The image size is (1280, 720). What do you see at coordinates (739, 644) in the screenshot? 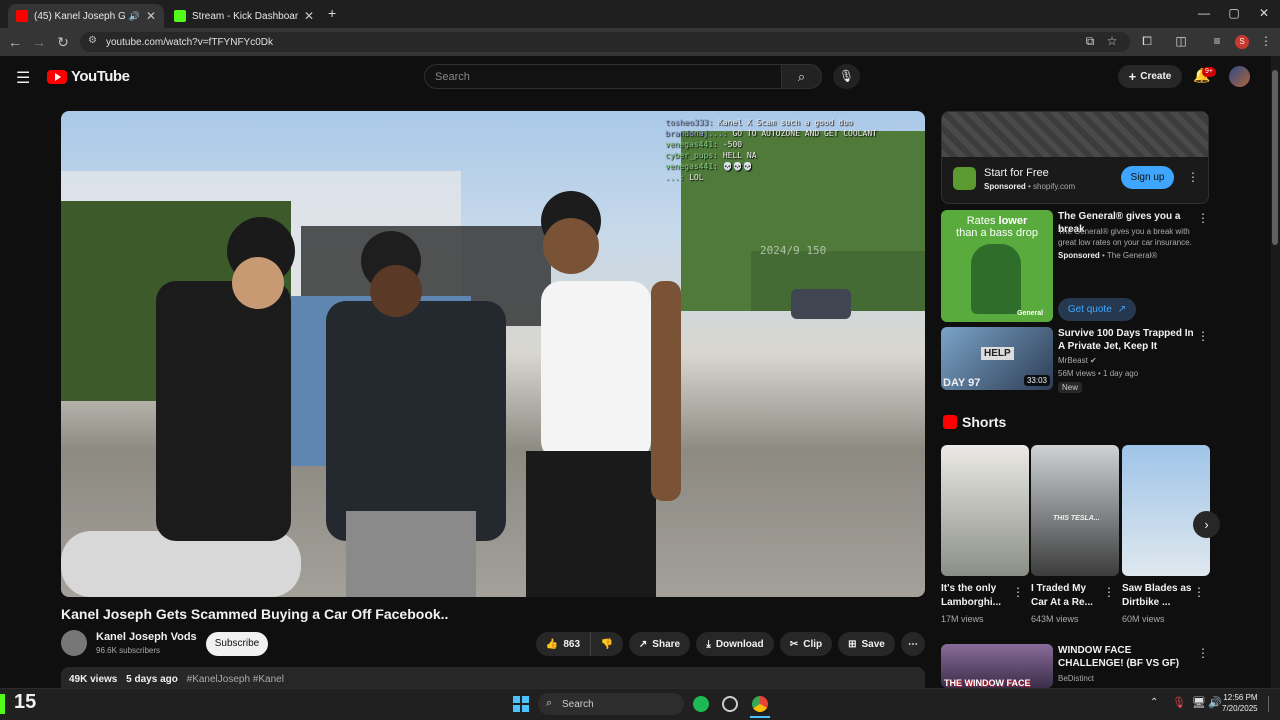
I see `download-label: Download` at bounding box center [739, 644].